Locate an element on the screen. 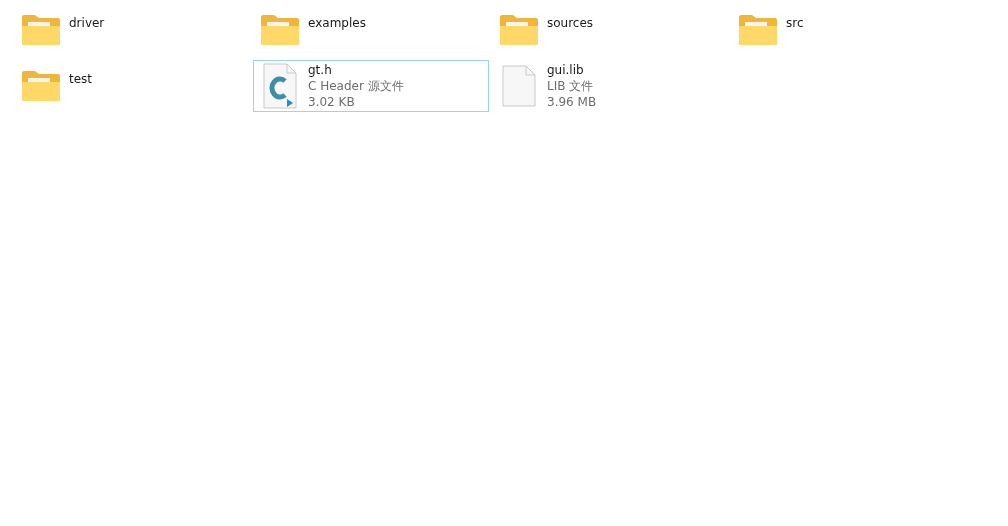 The height and width of the screenshot is (526, 1008). c-file-icon is located at coordinates (280, 86).